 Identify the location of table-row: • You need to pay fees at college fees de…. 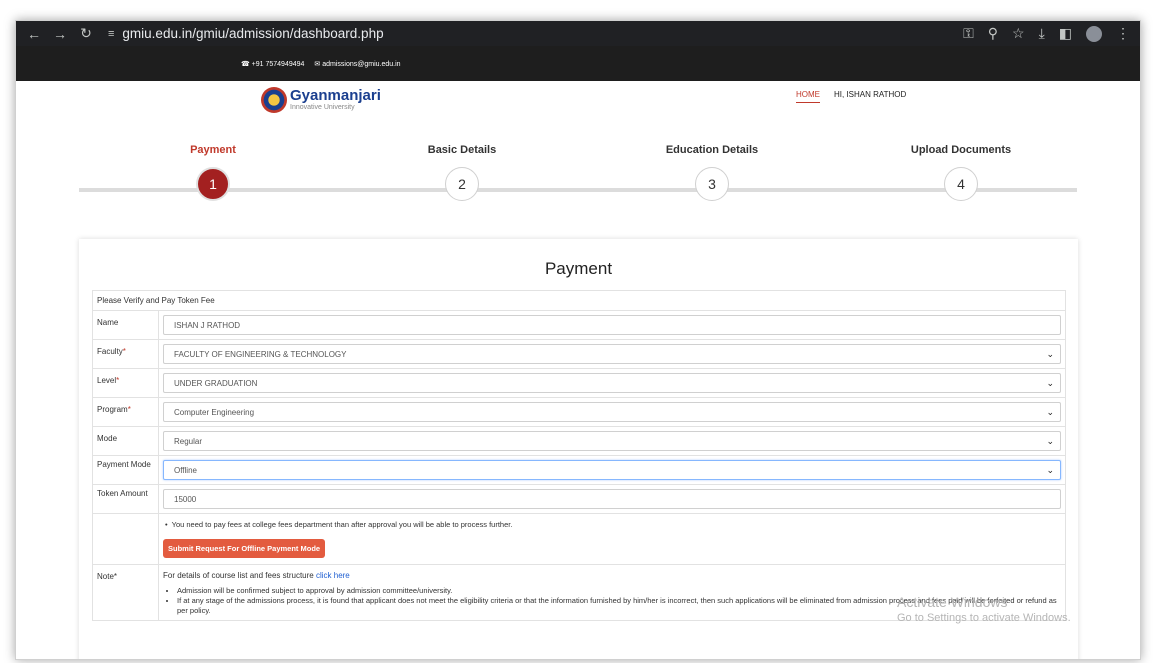
(579, 539).